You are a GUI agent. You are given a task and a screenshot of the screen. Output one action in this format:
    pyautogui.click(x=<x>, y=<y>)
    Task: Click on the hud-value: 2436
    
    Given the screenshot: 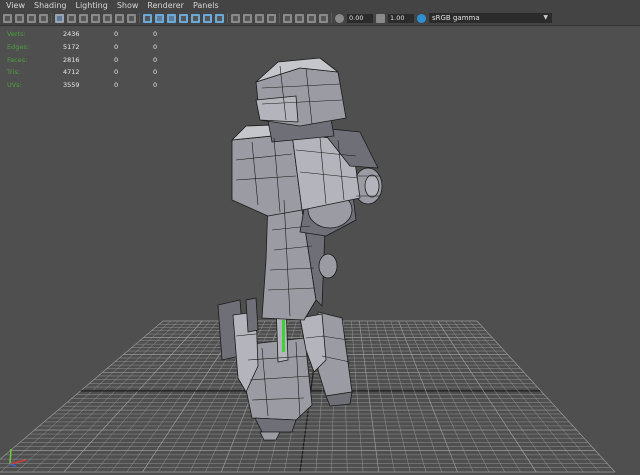 What is the action you would take?
    pyautogui.click(x=71, y=34)
    